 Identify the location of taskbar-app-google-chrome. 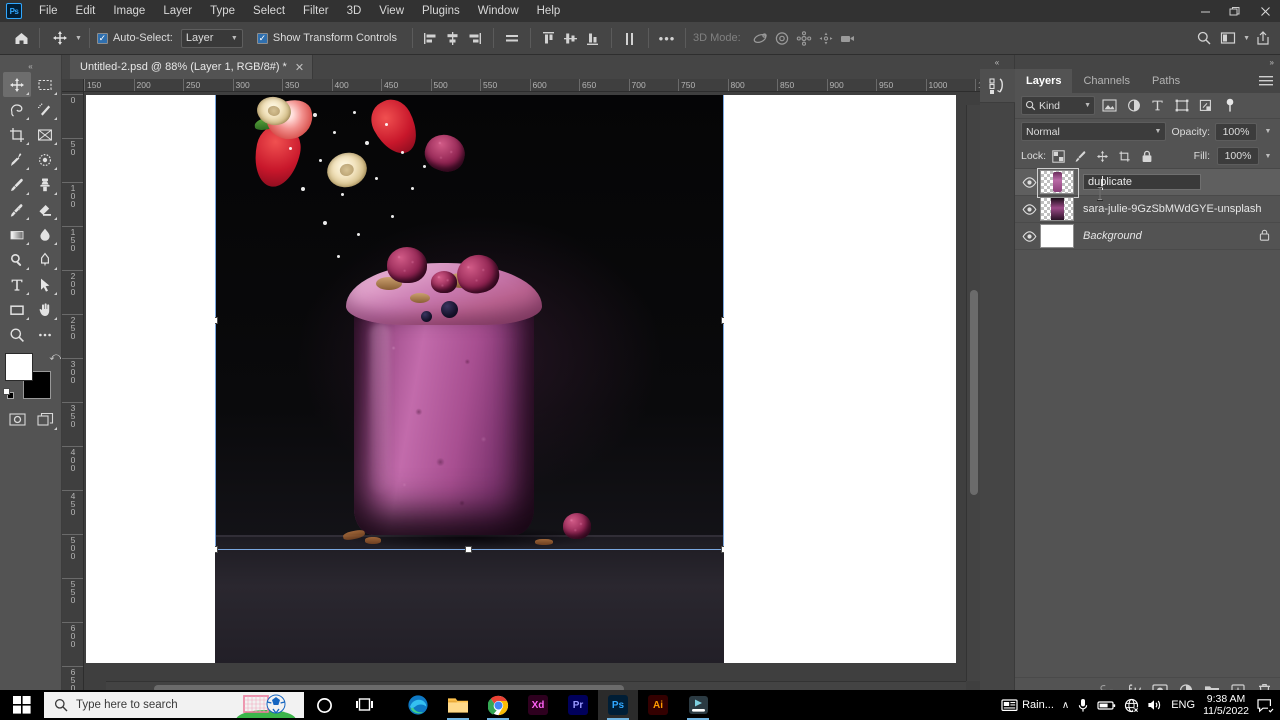
(498, 705).